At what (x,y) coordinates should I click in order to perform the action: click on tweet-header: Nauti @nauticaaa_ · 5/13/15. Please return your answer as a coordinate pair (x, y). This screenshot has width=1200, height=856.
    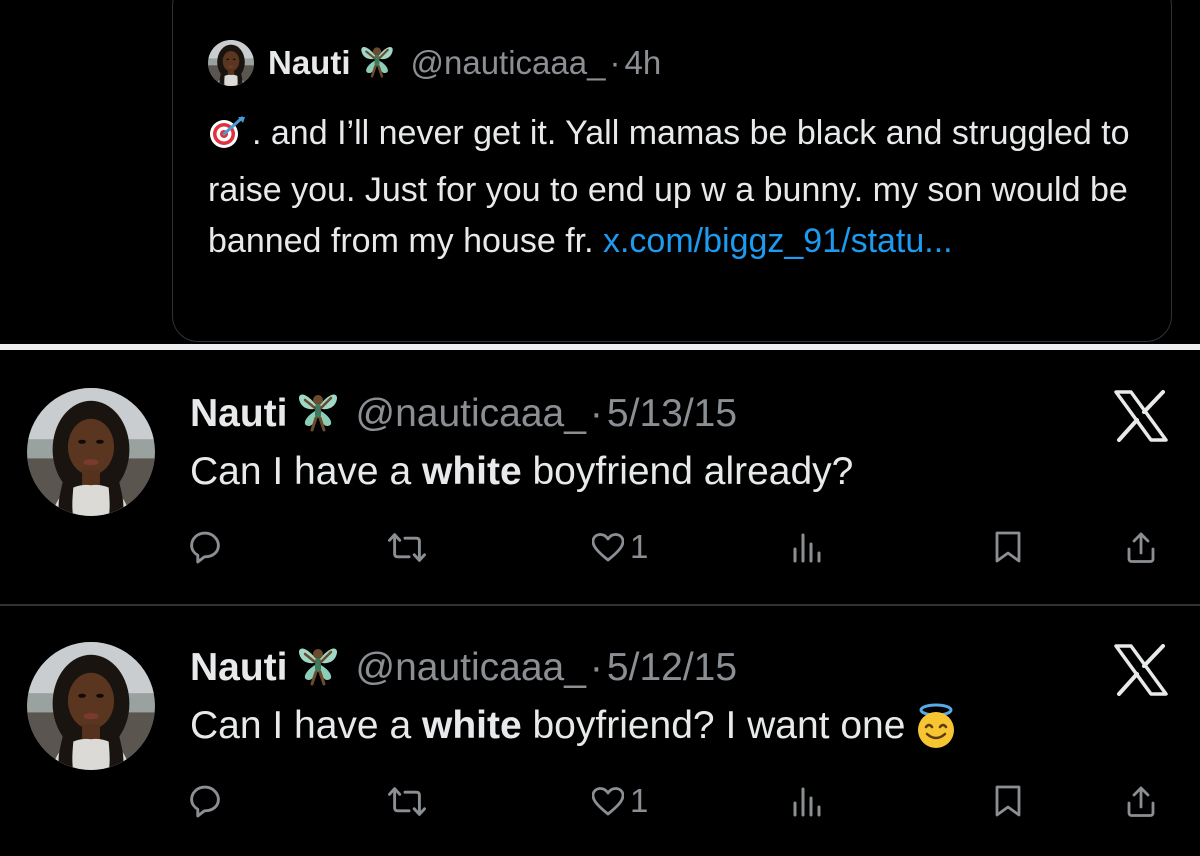
    Looking at the image, I should click on (463, 414).